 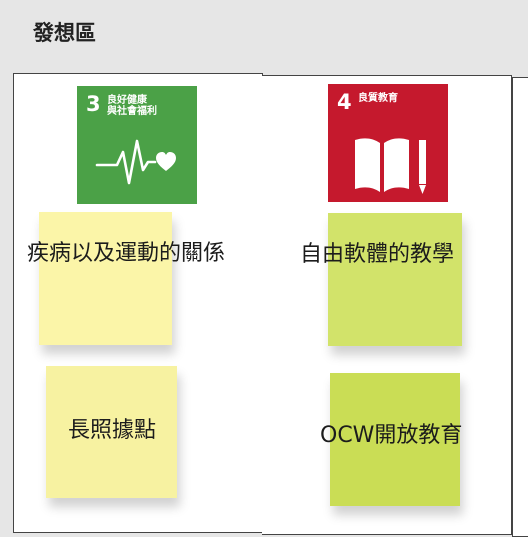 I want to click on page-title: 發想區, so click(x=64, y=33).